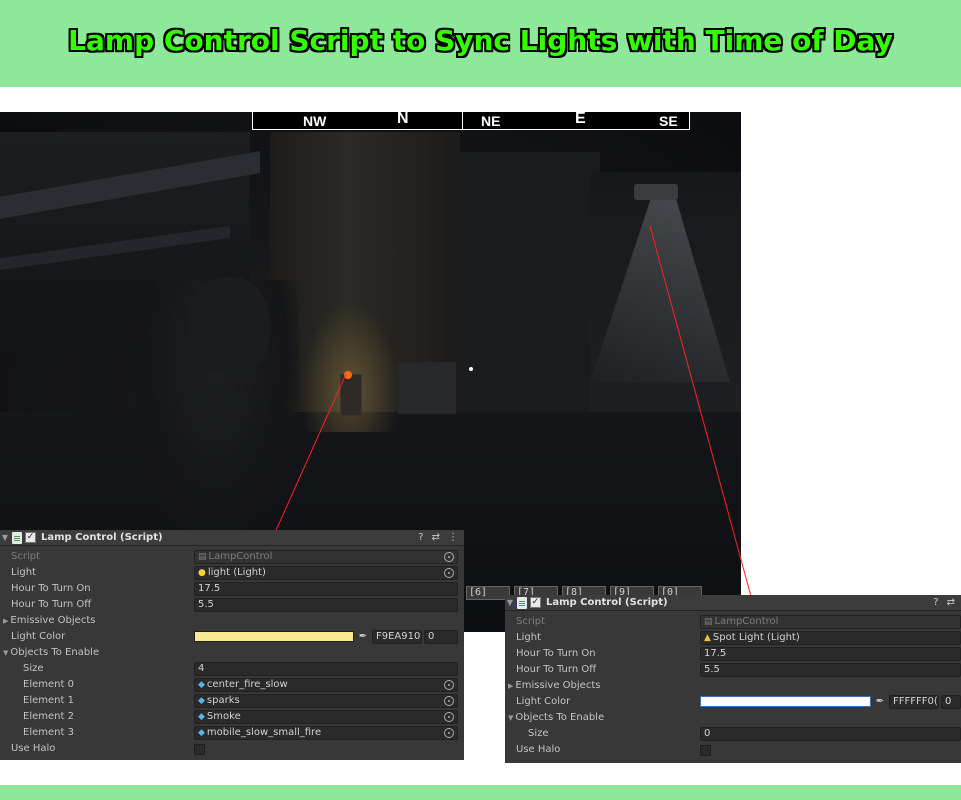 This screenshot has height=800, width=961. What do you see at coordinates (326, 701) in the screenshot?
I see `element-field: ◆ sparks` at bounding box center [326, 701].